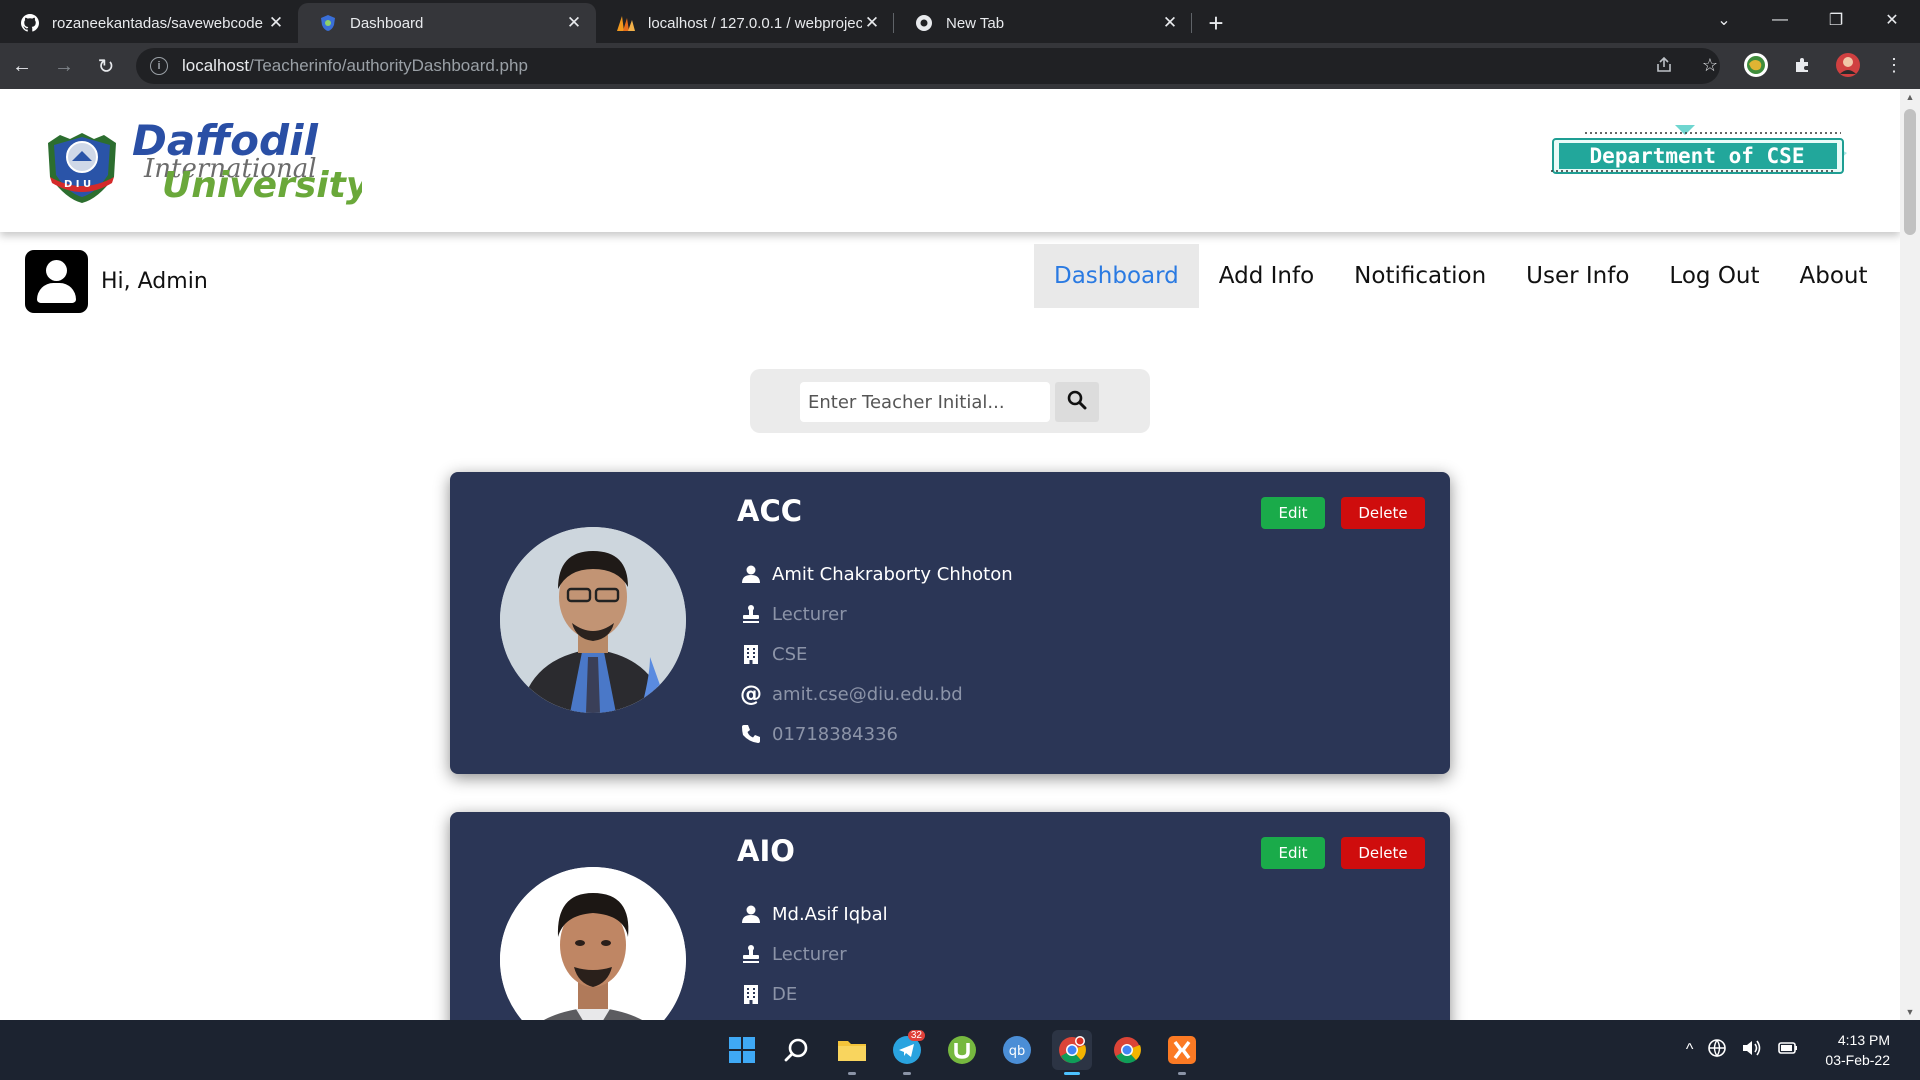 This screenshot has height=1080, width=1920. I want to click on language-globe-icon, so click(1717, 1050).